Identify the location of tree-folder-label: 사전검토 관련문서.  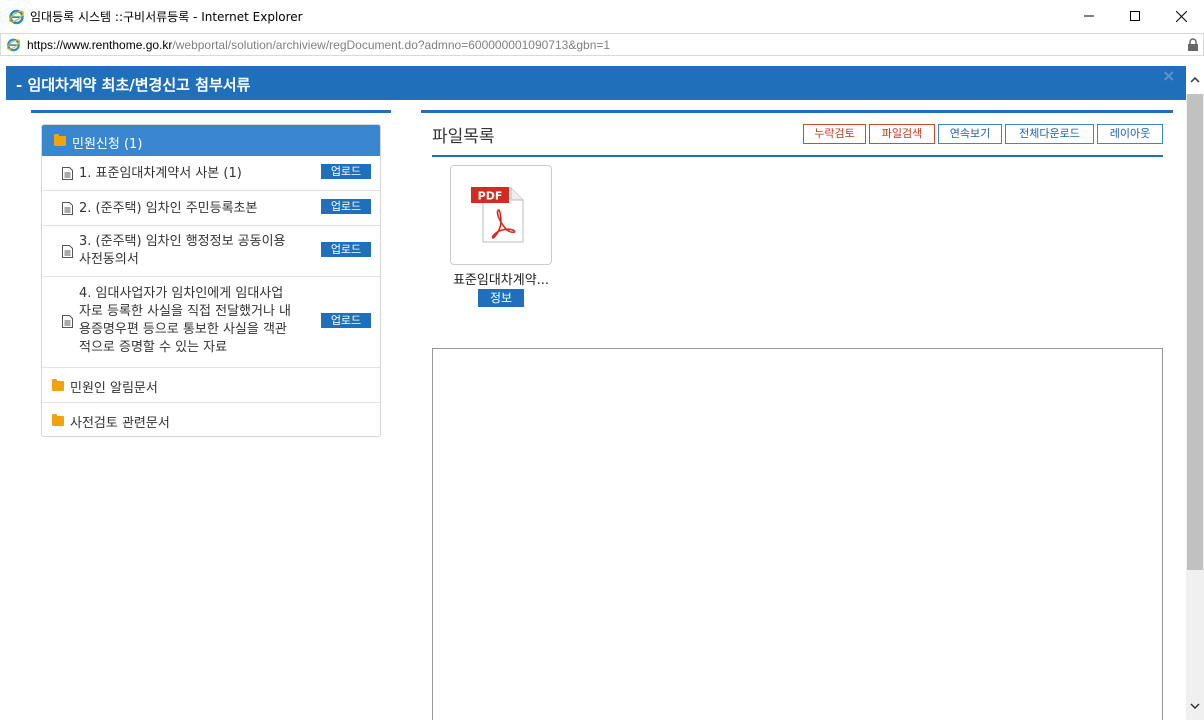
(120, 423).